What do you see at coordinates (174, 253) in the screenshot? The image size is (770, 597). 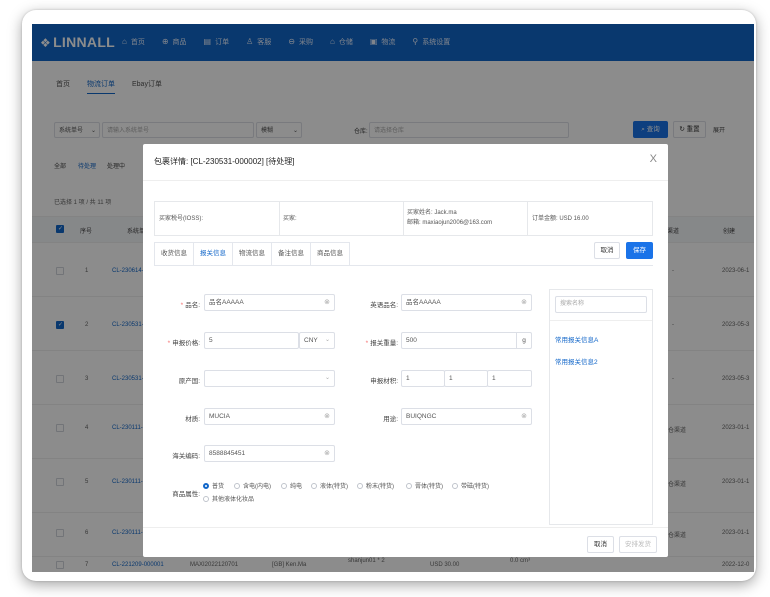 I see `tab-shipping-info: 收货信息` at bounding box center [174, 253].